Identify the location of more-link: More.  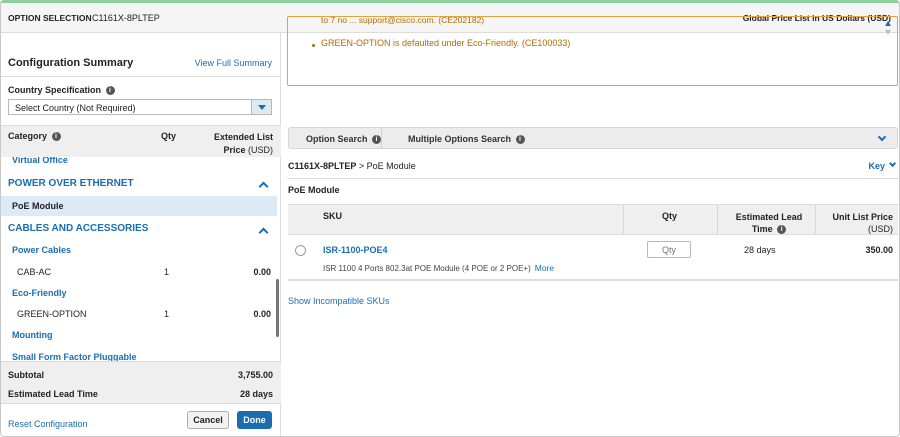
(544, 268).